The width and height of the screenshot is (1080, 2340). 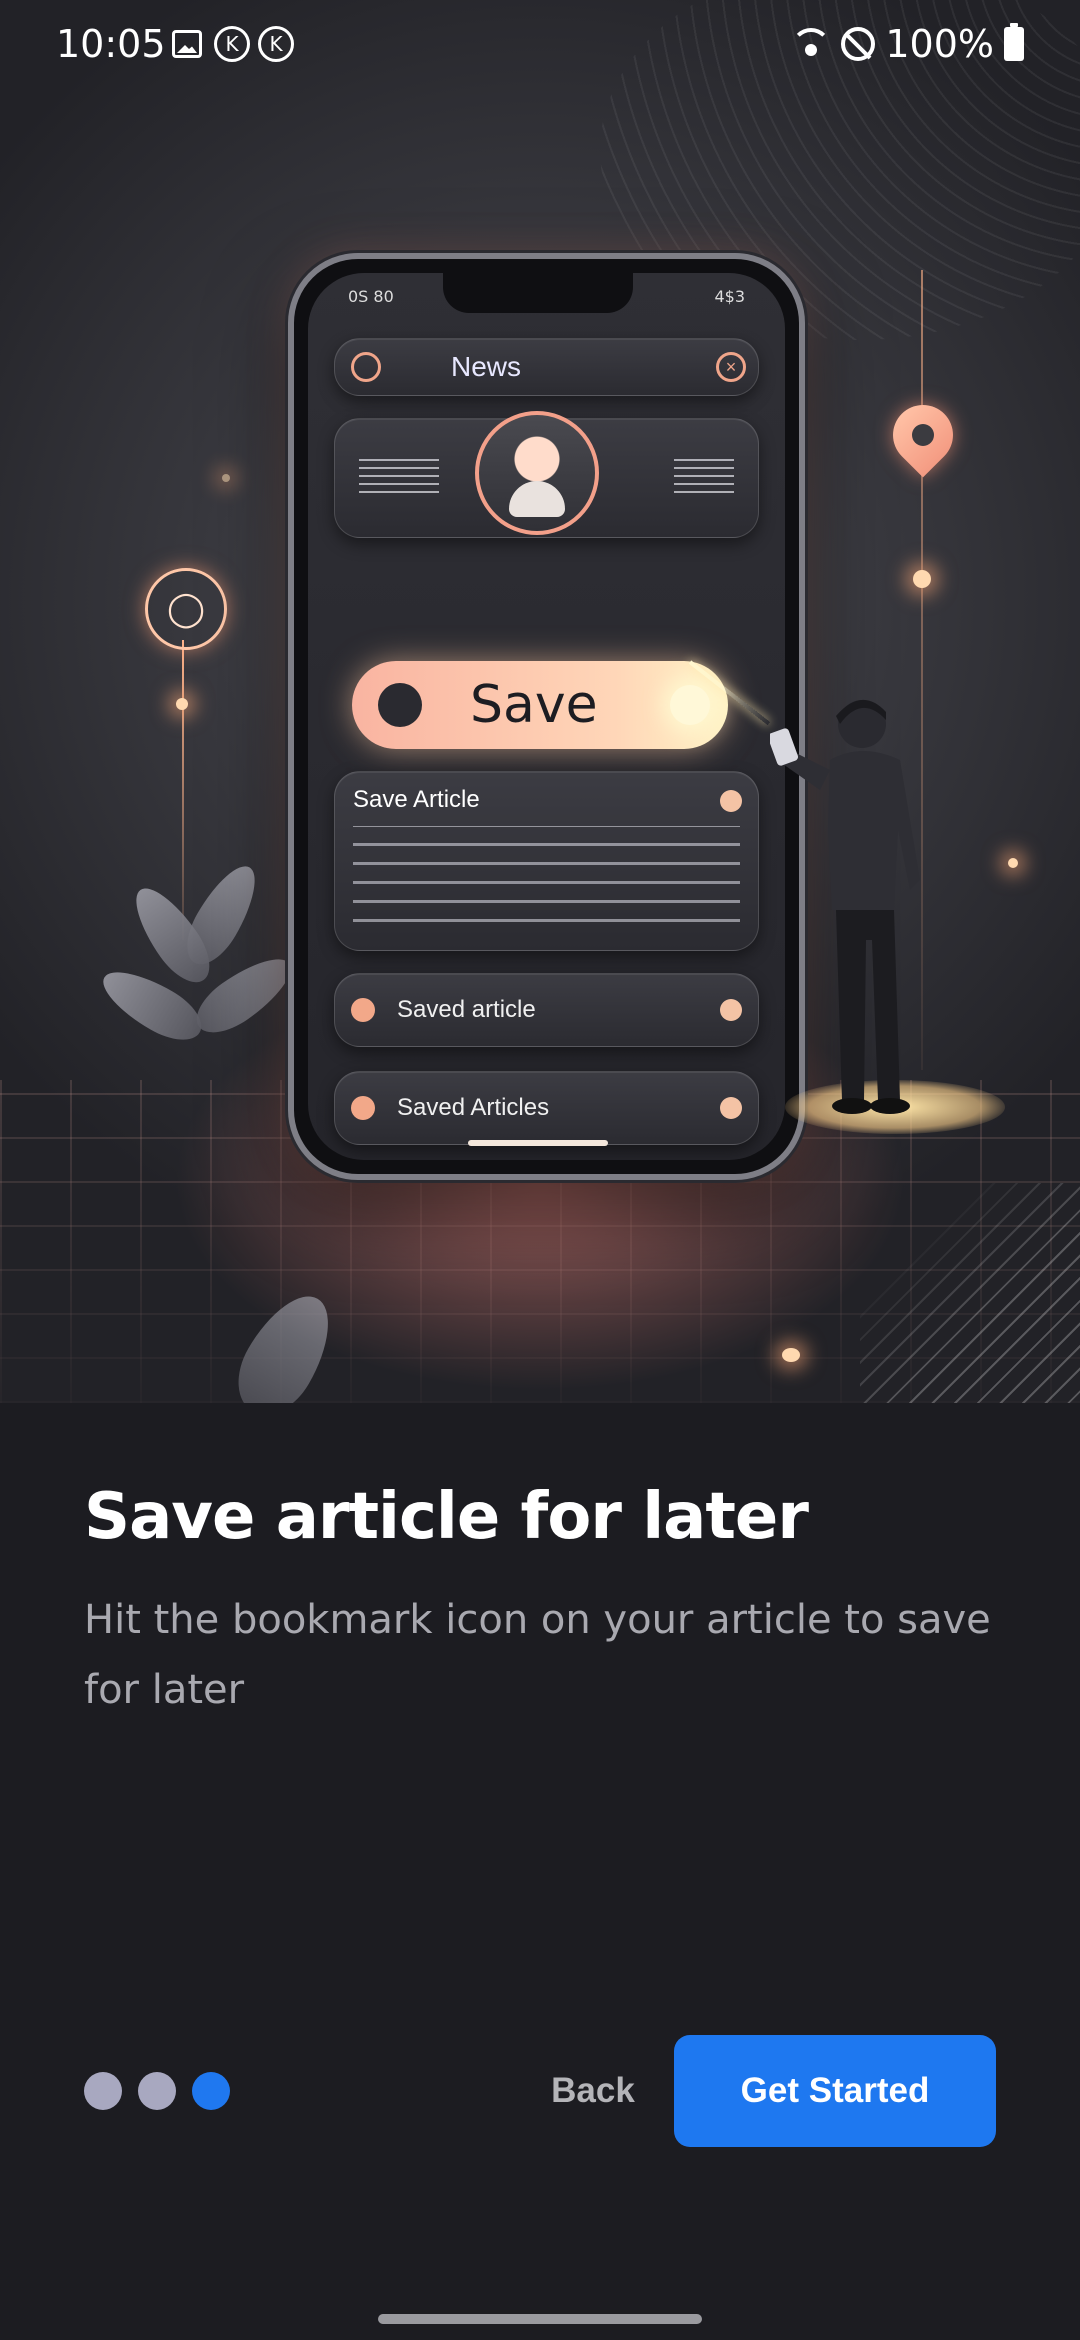 What do you see at coordinates (835, 2091) in the screenshot?
I see `get-started-button: Get Started` at bounding box center [835, 2091].